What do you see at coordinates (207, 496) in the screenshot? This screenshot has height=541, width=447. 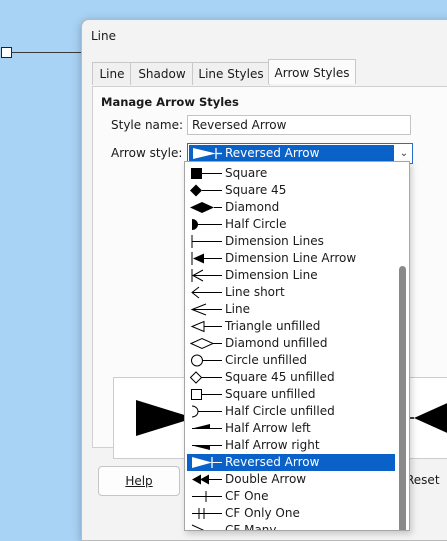 I see `cf-one-arrow-icon` at bounding box center [207, 496].